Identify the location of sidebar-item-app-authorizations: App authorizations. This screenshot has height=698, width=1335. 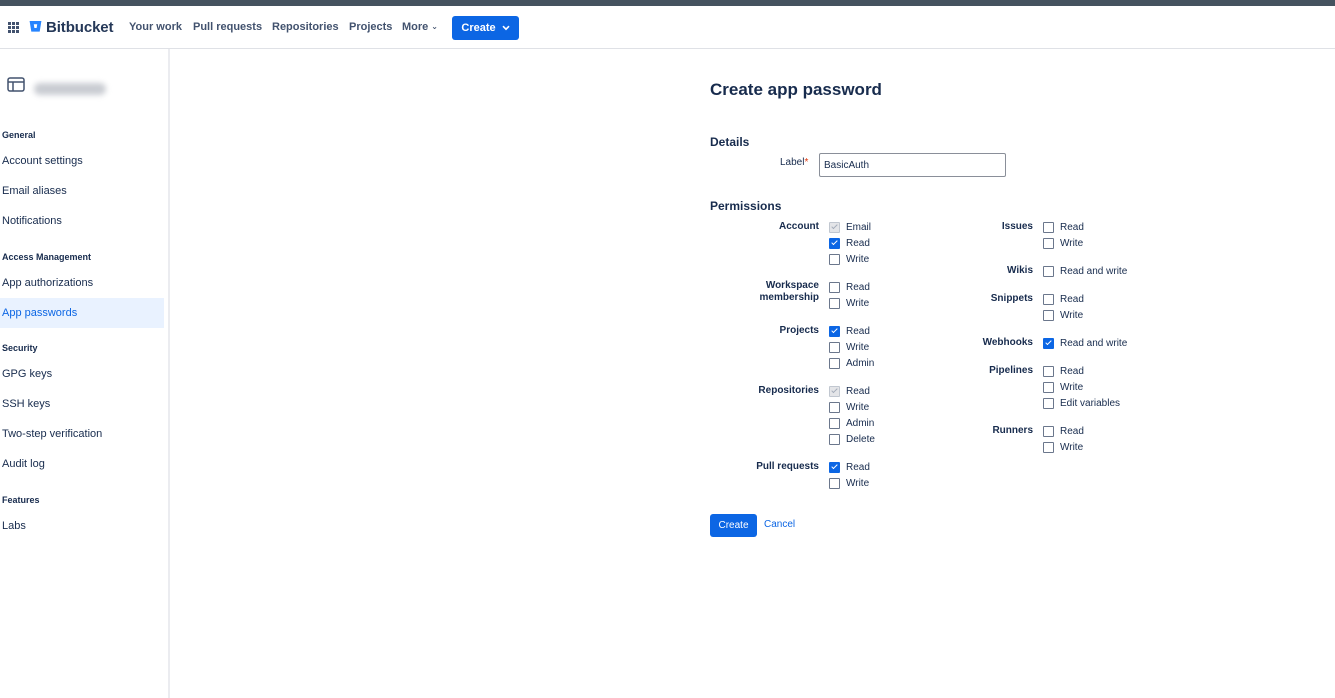
(47, 283).